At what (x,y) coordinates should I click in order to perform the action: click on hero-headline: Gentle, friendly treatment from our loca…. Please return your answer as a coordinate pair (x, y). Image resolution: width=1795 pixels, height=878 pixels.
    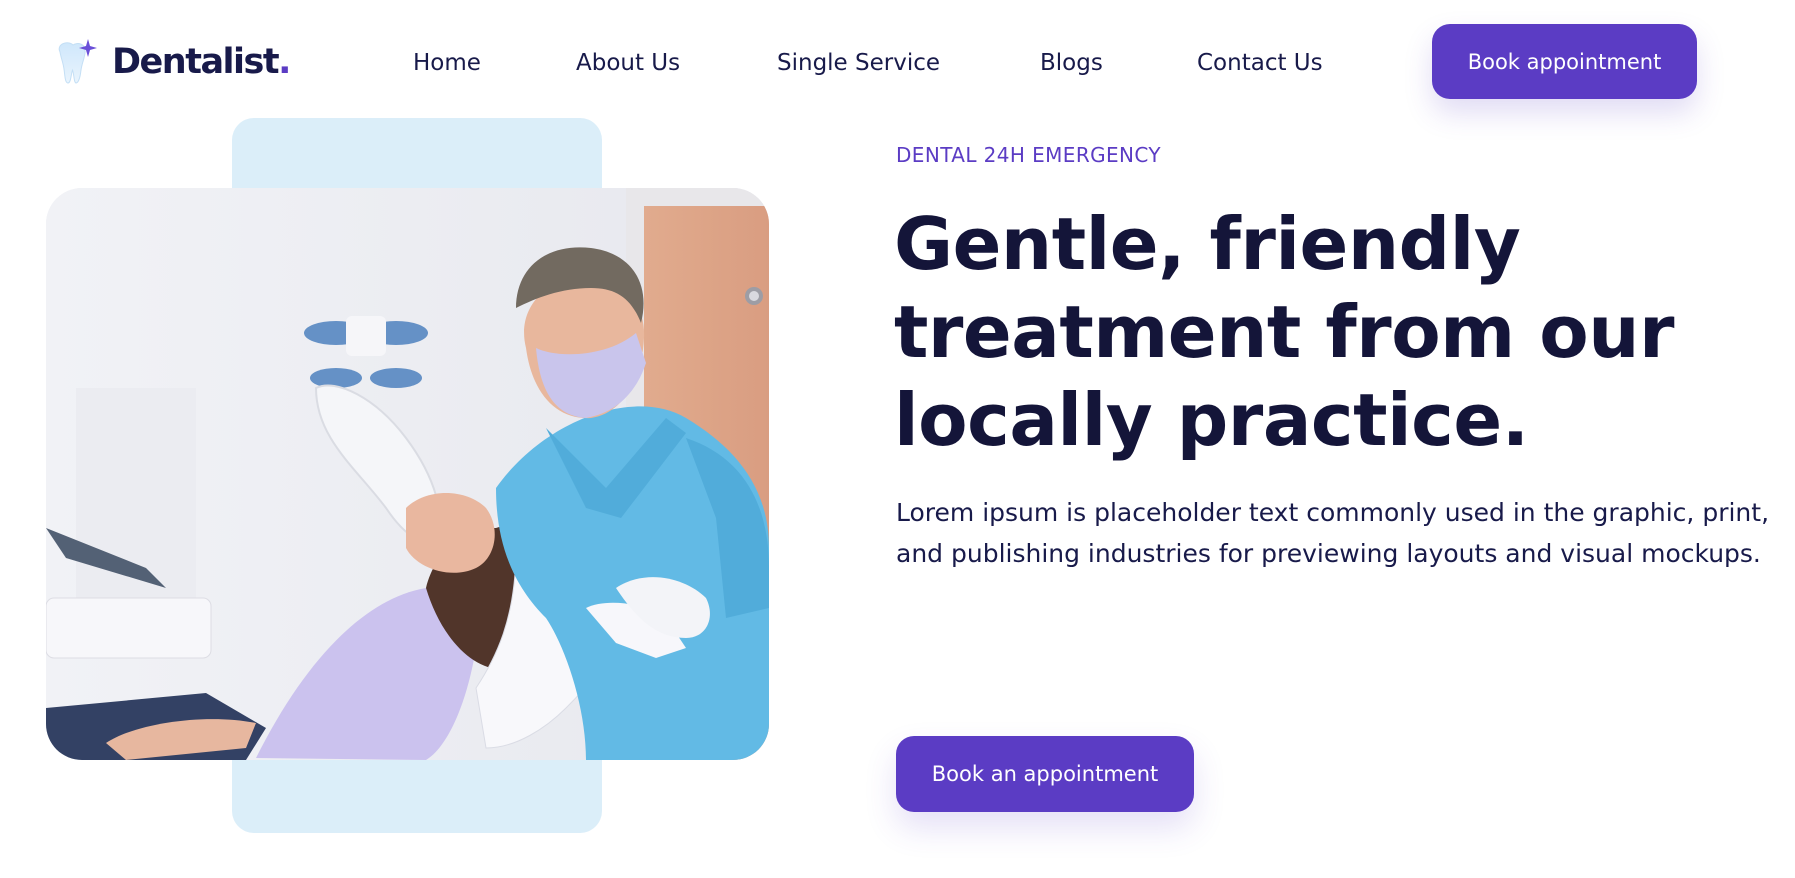
    Looking at the image, I should click on (1284, 332).